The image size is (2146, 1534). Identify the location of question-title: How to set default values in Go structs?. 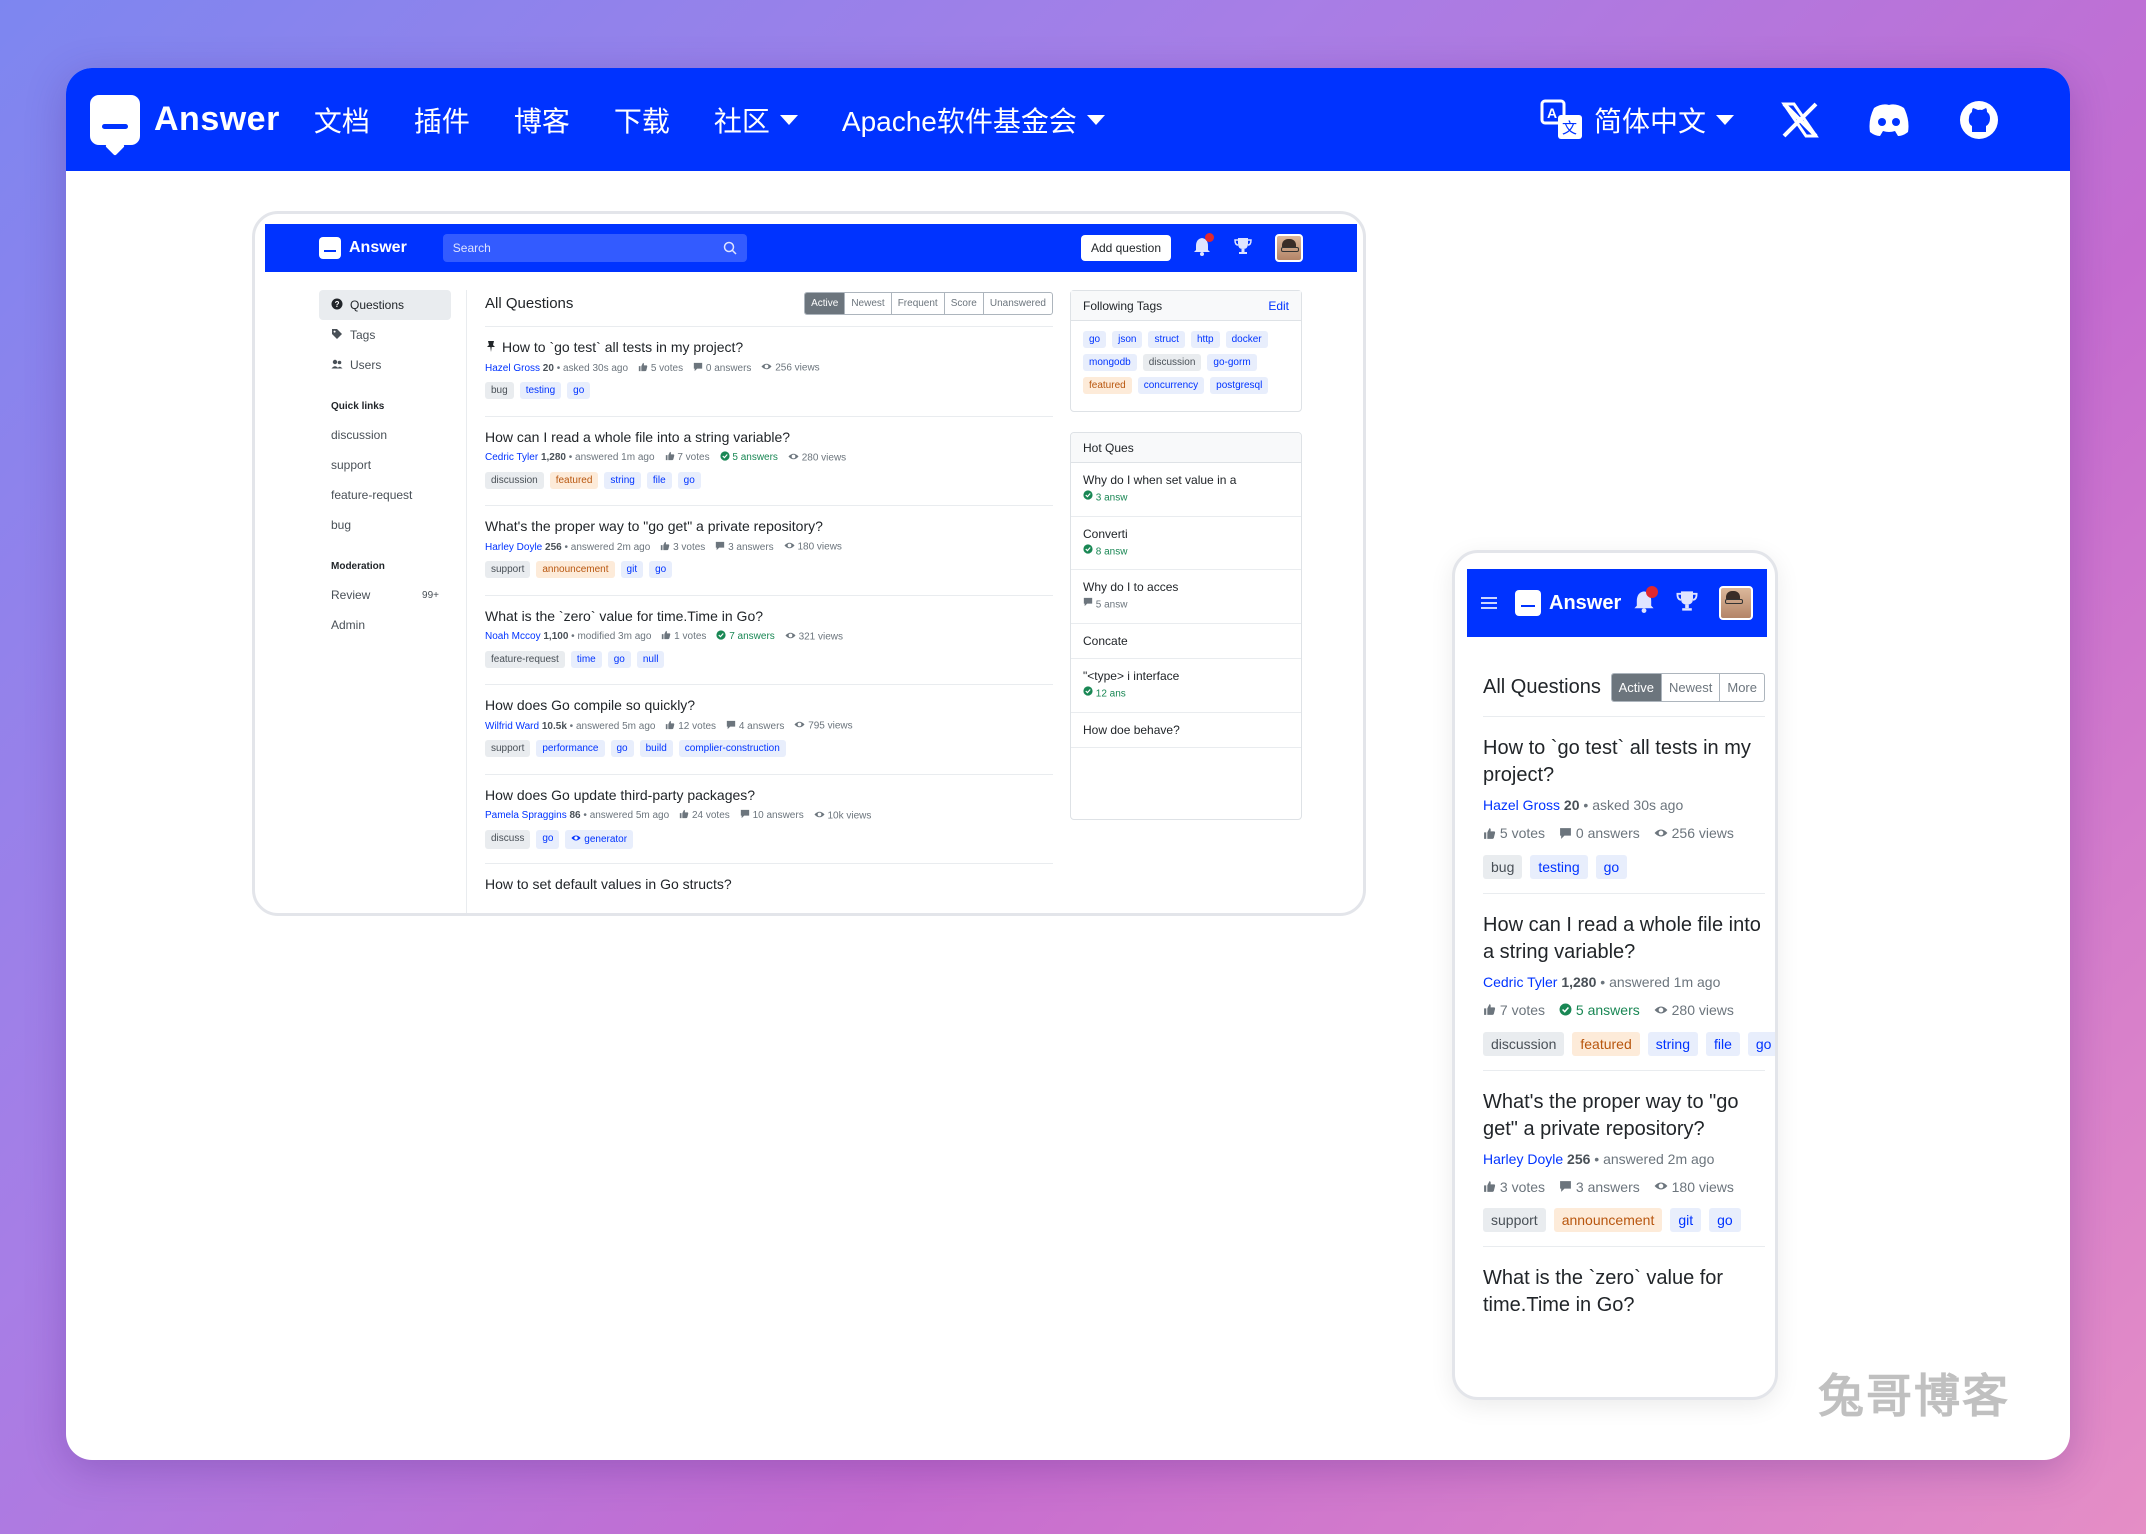
(769, 884).